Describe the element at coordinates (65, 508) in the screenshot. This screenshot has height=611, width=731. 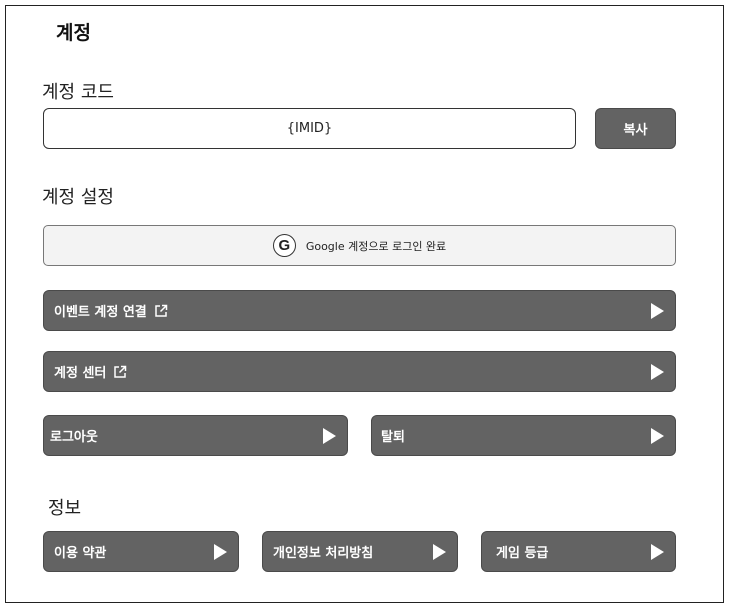
I see `info-section-label: 정보` at that location.